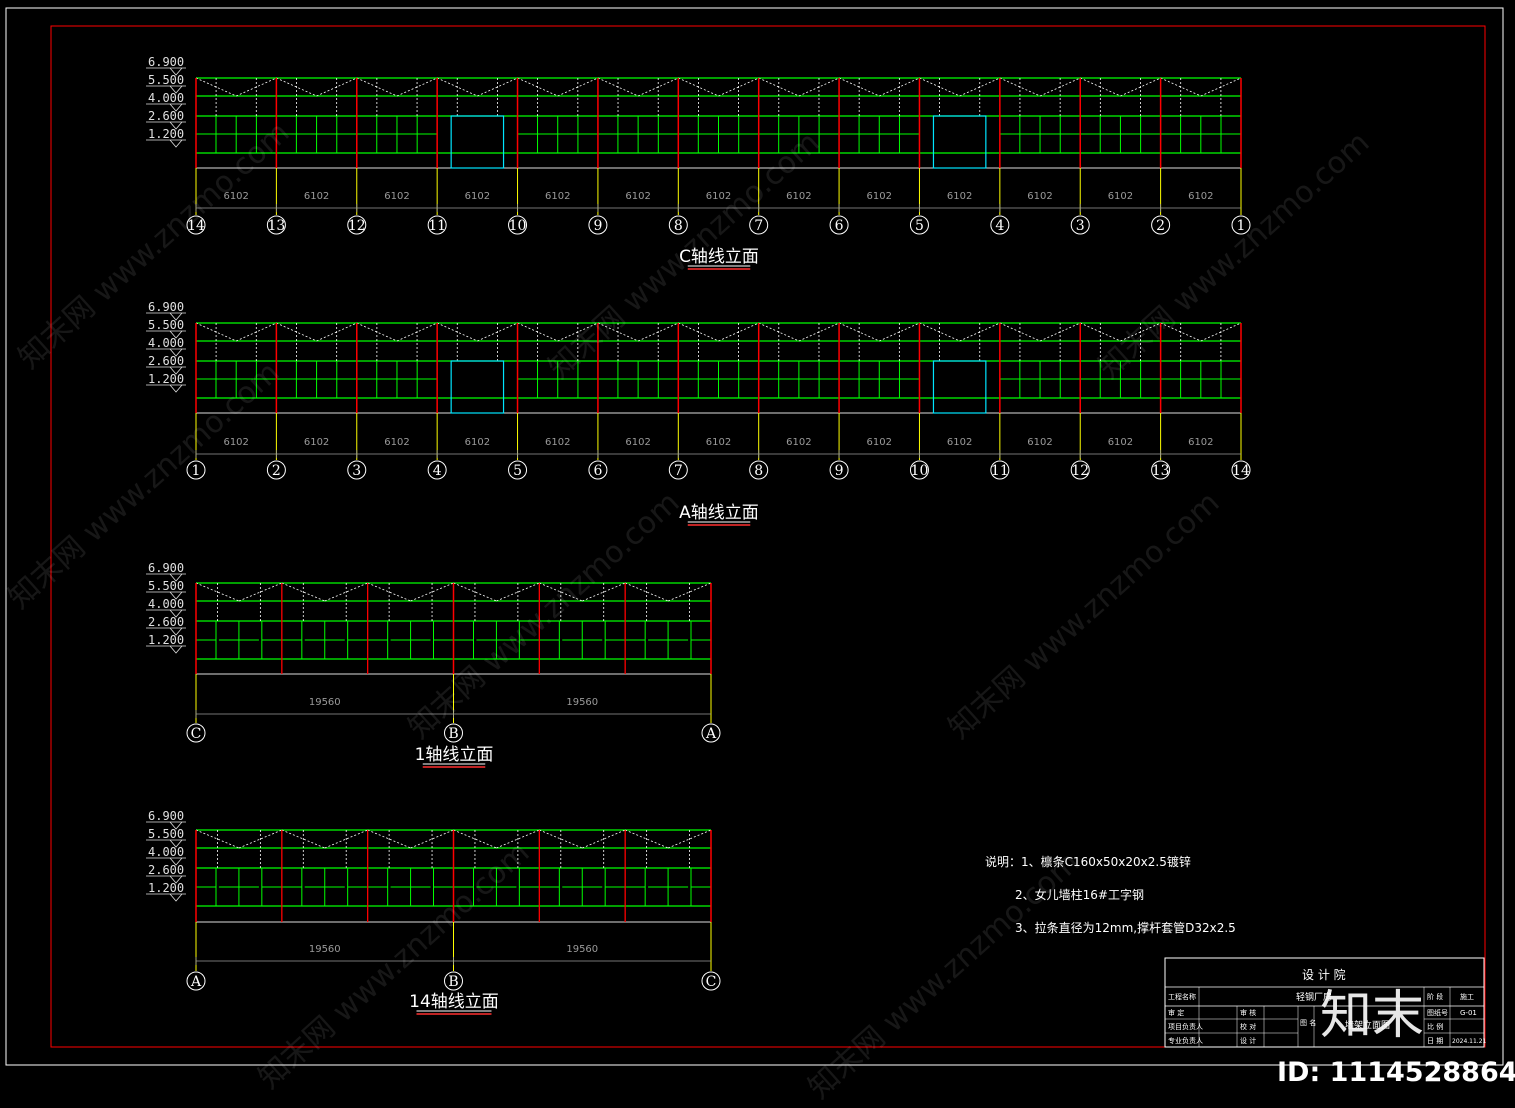  What do you see at coordinates (1469, 1041) in the screenshot?
I see `tb-date: 2024.11.21` at bounding box center [1469, 1041].